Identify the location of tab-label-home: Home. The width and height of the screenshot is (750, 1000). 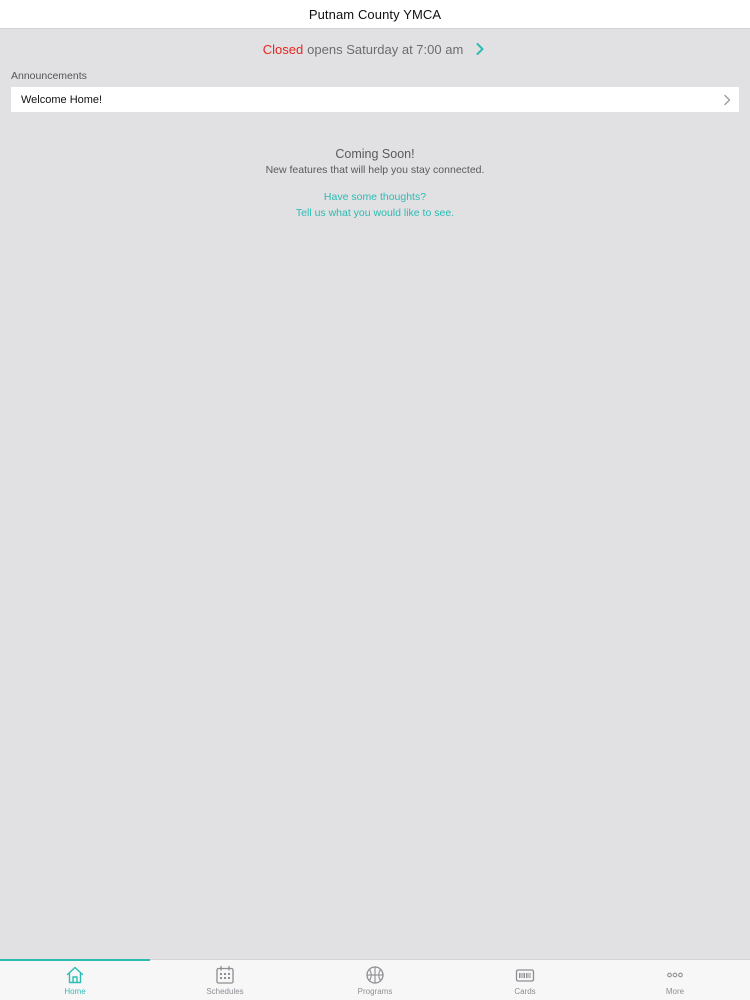
(75, 991).